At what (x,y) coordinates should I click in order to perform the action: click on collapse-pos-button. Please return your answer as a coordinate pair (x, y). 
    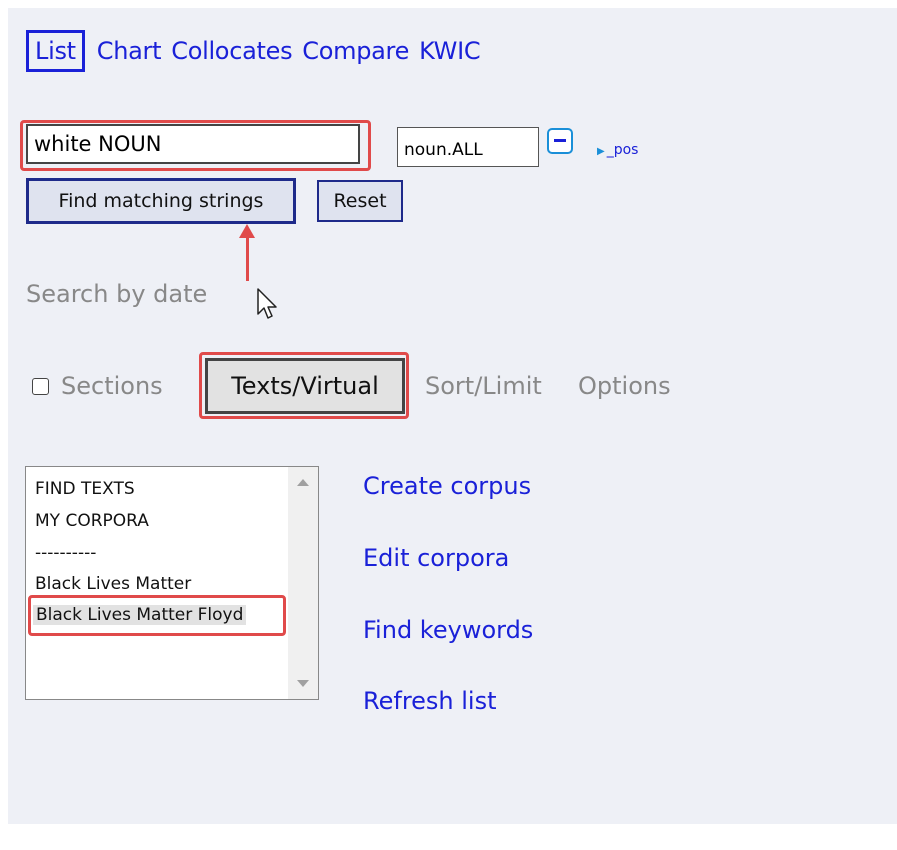
    Looking at the image, I should click on (560, 141).